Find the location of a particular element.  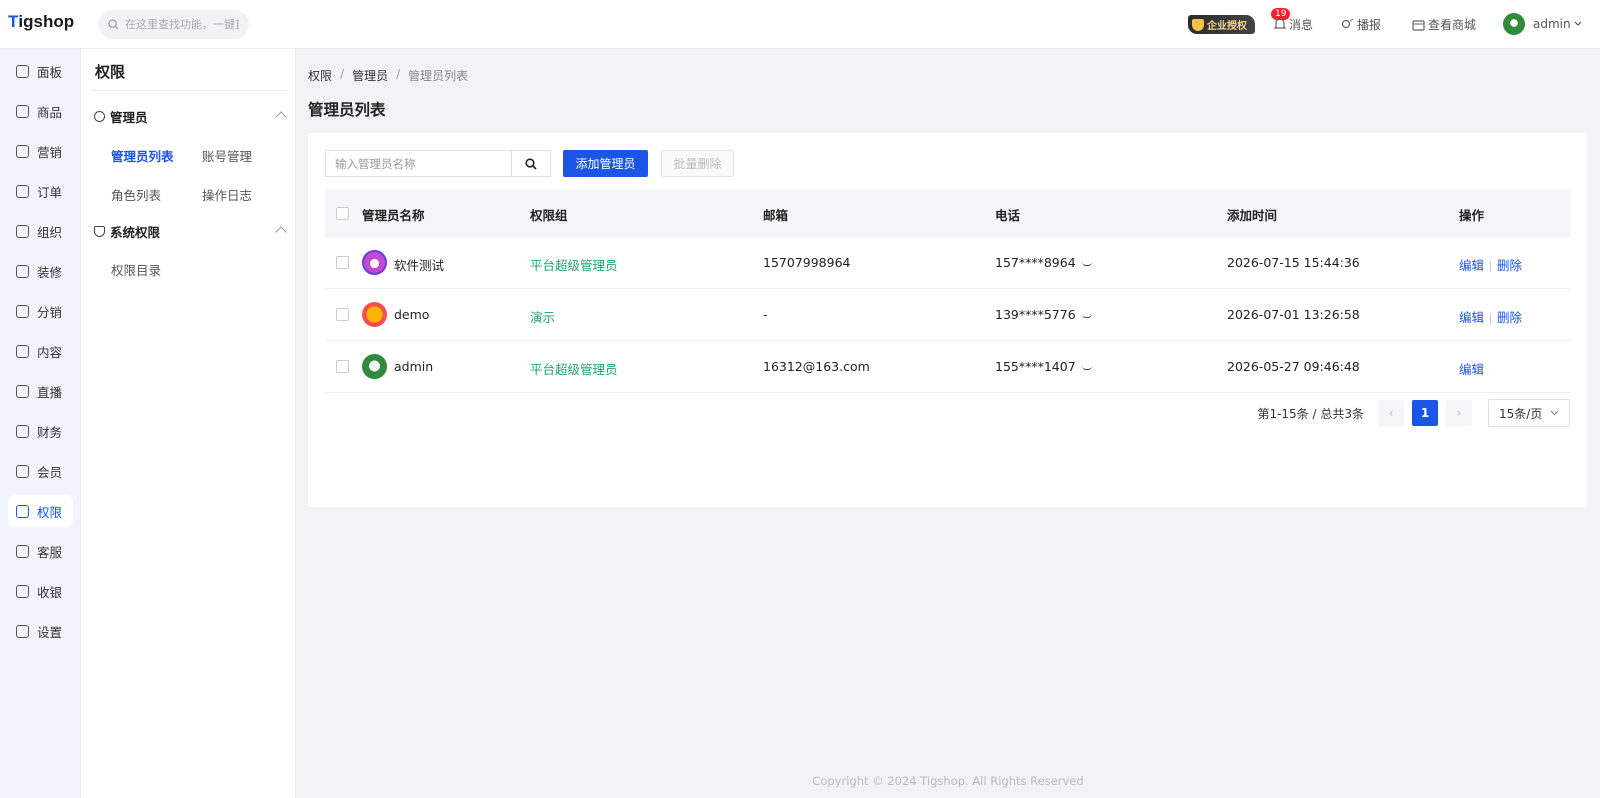

logo: Tigshop is located at coordinates (41, 22).